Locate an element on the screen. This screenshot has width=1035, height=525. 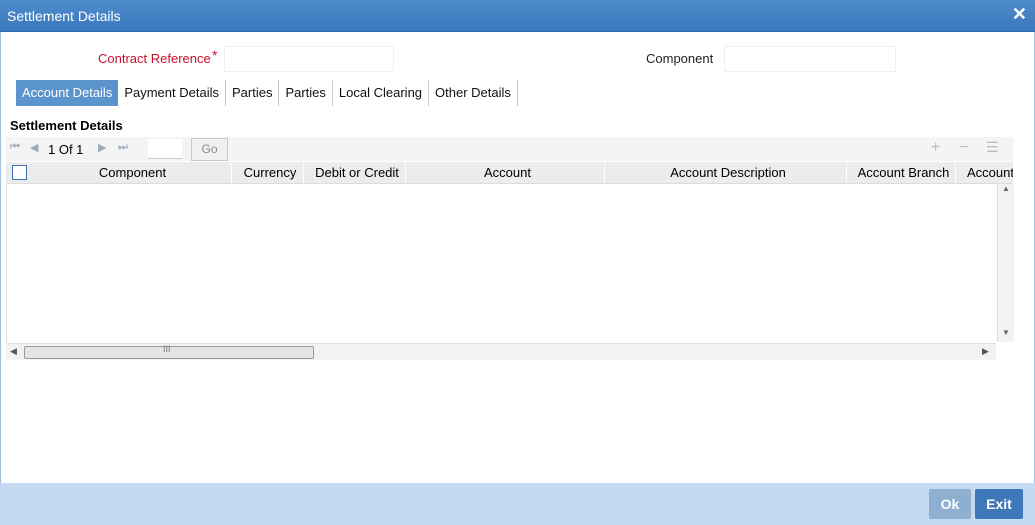
delete-row-icon: − is located at coordinates (963, 148).